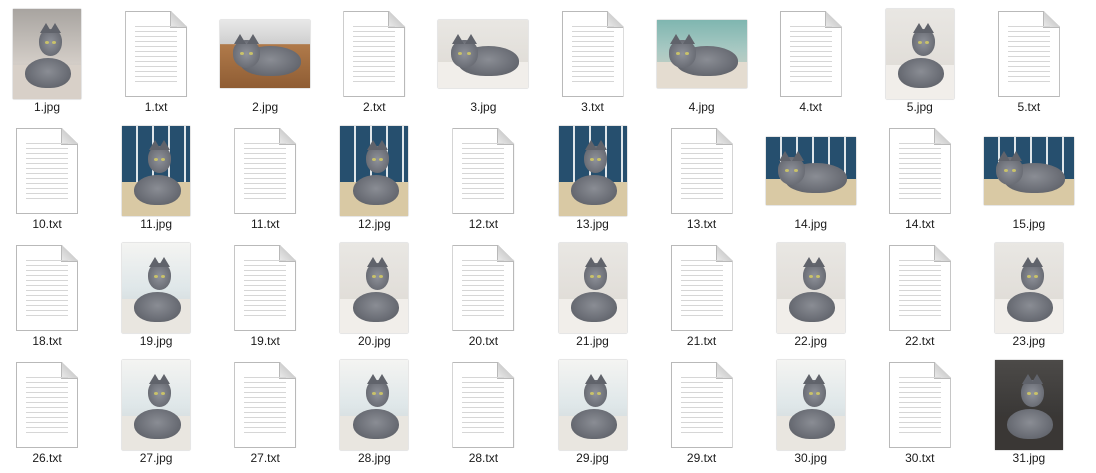  I want to click on file-item-text: 26.txt, so click(48, 413).